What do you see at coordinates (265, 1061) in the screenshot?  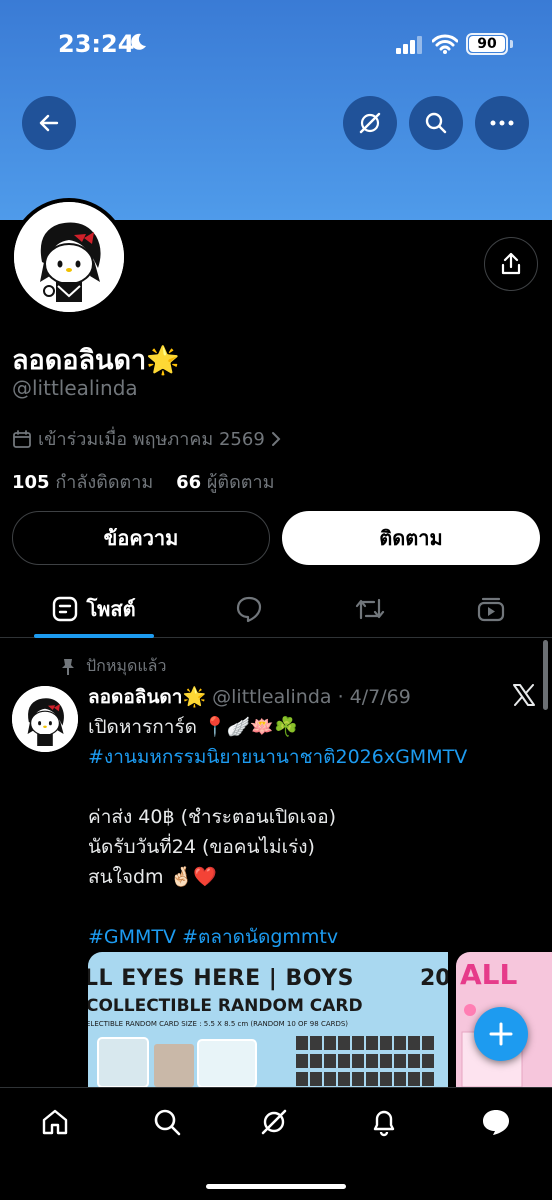 I see `card-collage` at bounding box center [265, 1061].